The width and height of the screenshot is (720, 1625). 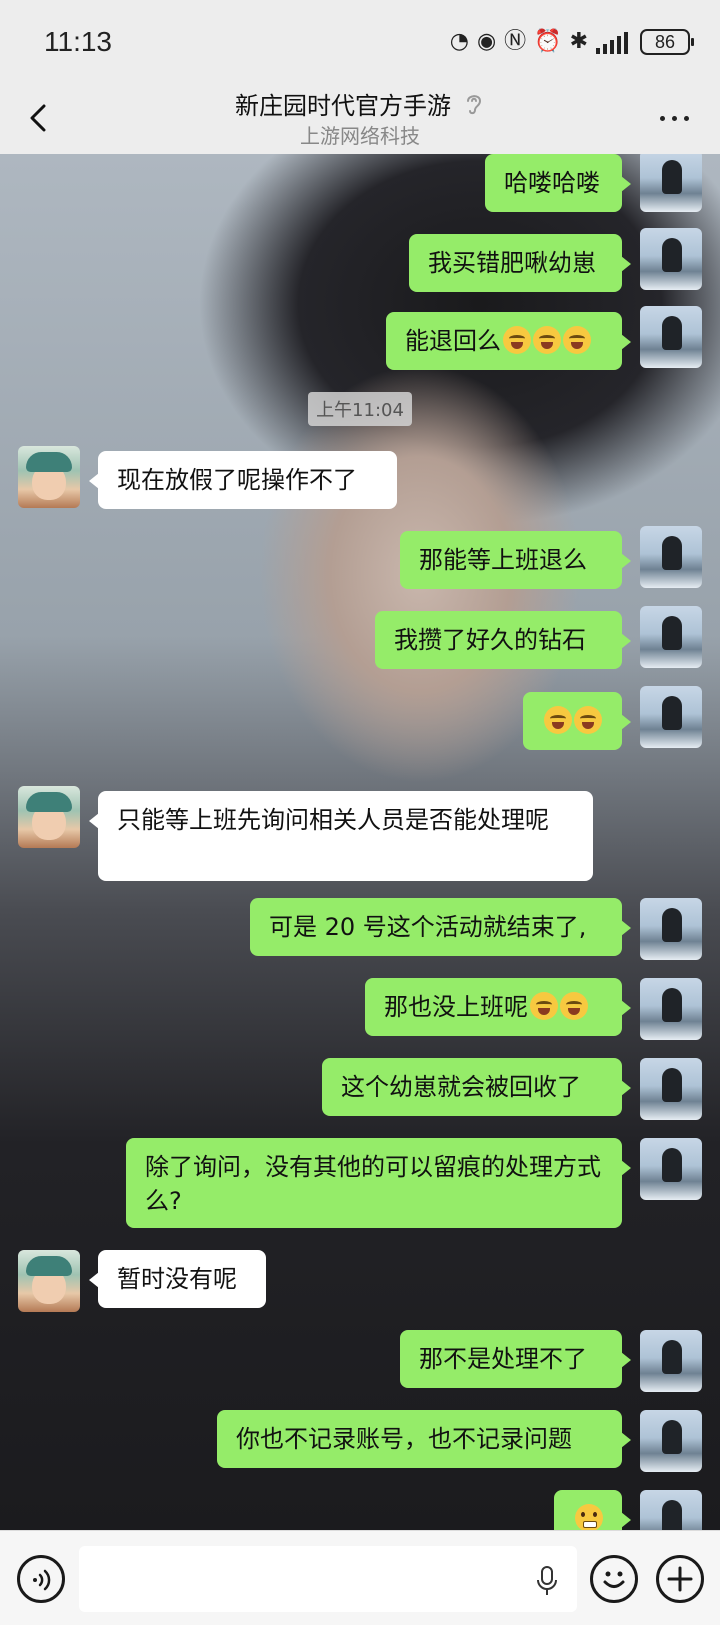 What do you see at coordinates (520, 263) in the screenshot?
I see `message-bubble-mine: 我买错肥啾幼崽` at bounding box center [520, 263].